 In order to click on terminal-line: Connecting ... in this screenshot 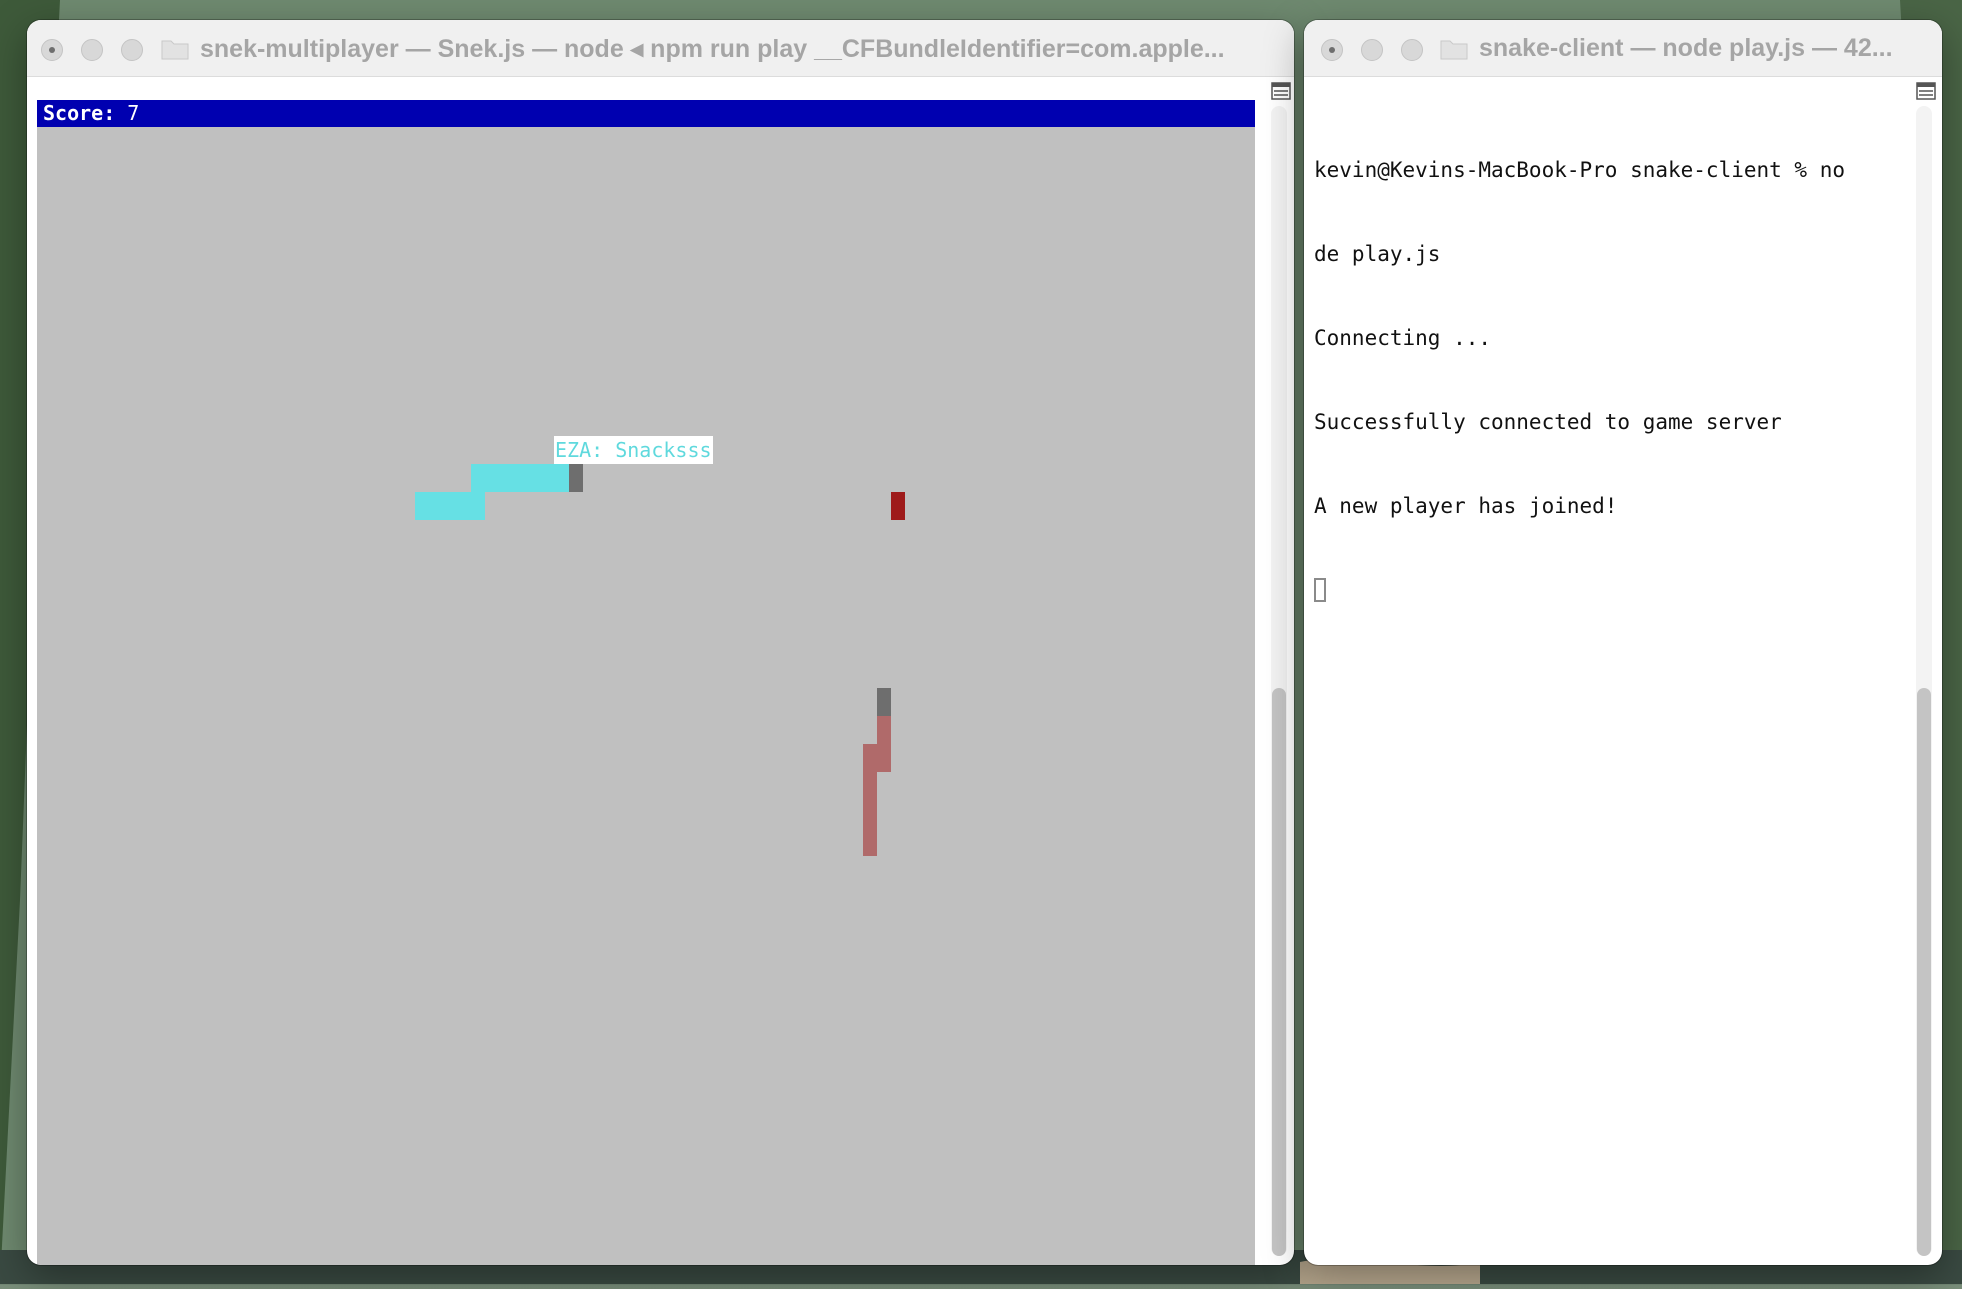, I will do `click(1403, 338)`.